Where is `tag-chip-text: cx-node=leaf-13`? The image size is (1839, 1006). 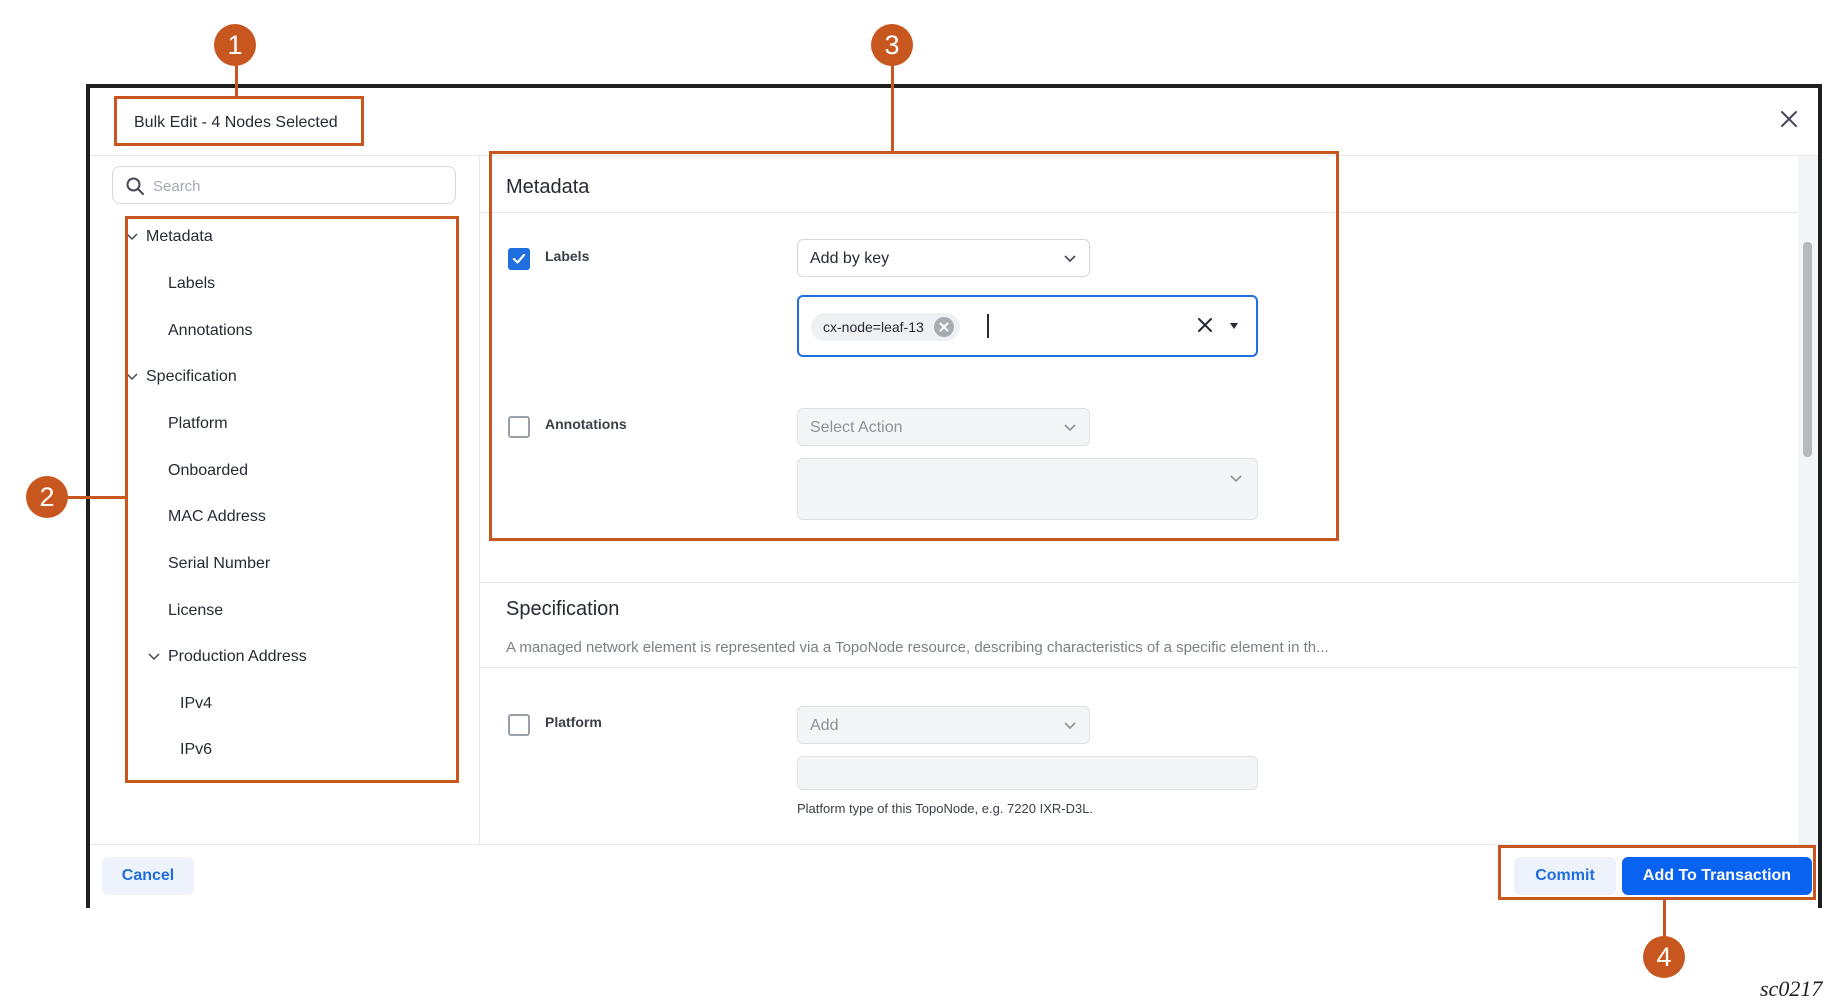
tag-chip-text: cx-node=leaf-13 is located at coordinates (873, 327).